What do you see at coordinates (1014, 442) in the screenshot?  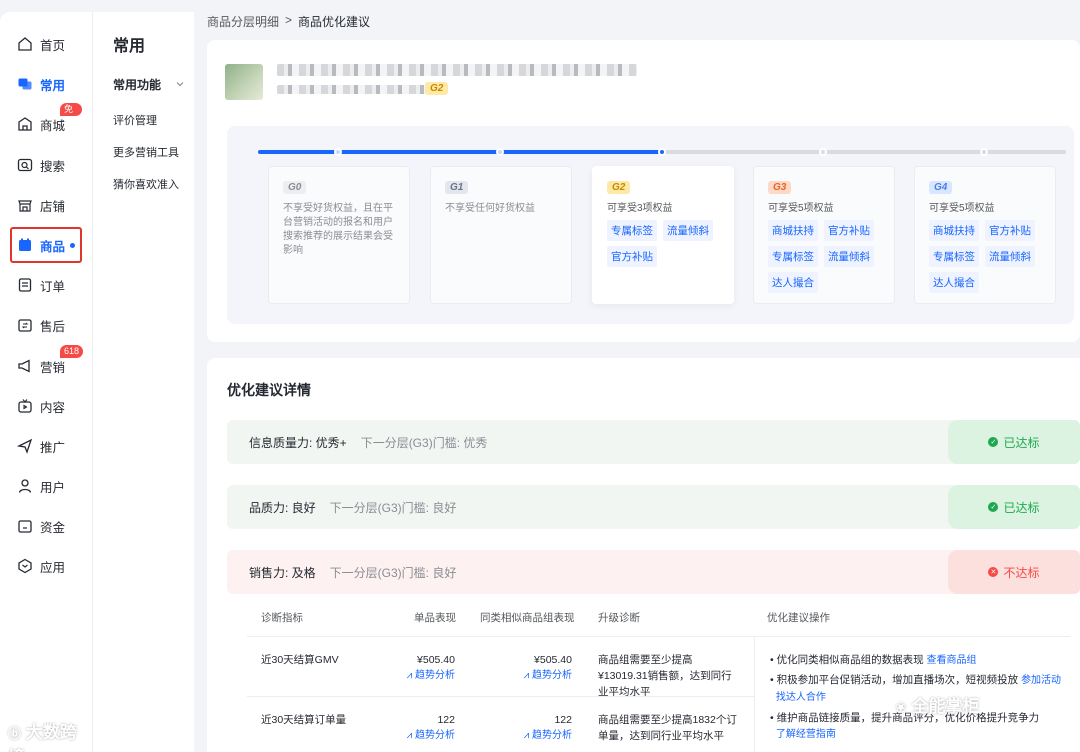 I see `status-badge: ✓ 已达标` at bounding box center [1014, 442].